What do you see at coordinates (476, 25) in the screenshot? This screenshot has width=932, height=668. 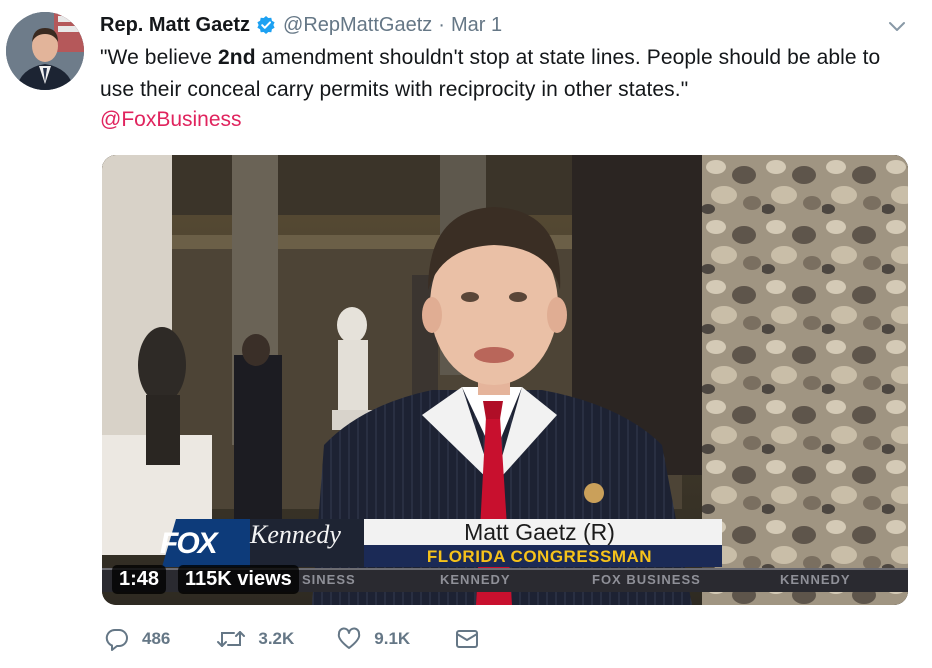 I see `tweet-date: Mar 1` at bounding box center [476, 25].